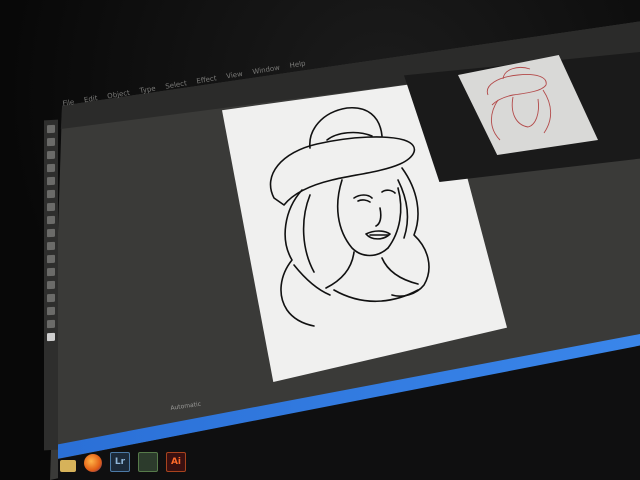 The width and height of the screenshot is (640, 480). Describe the element at coordinates (51, 272) in the screenshot. I see `shape-builder-tool-icon` at that location.